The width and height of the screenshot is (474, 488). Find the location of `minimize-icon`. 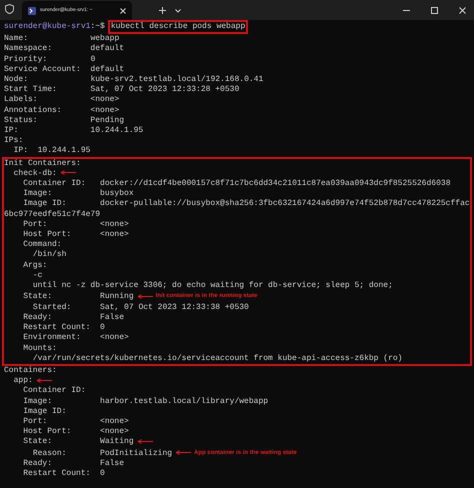

minimize-icon is located at coordinates (406, 10).